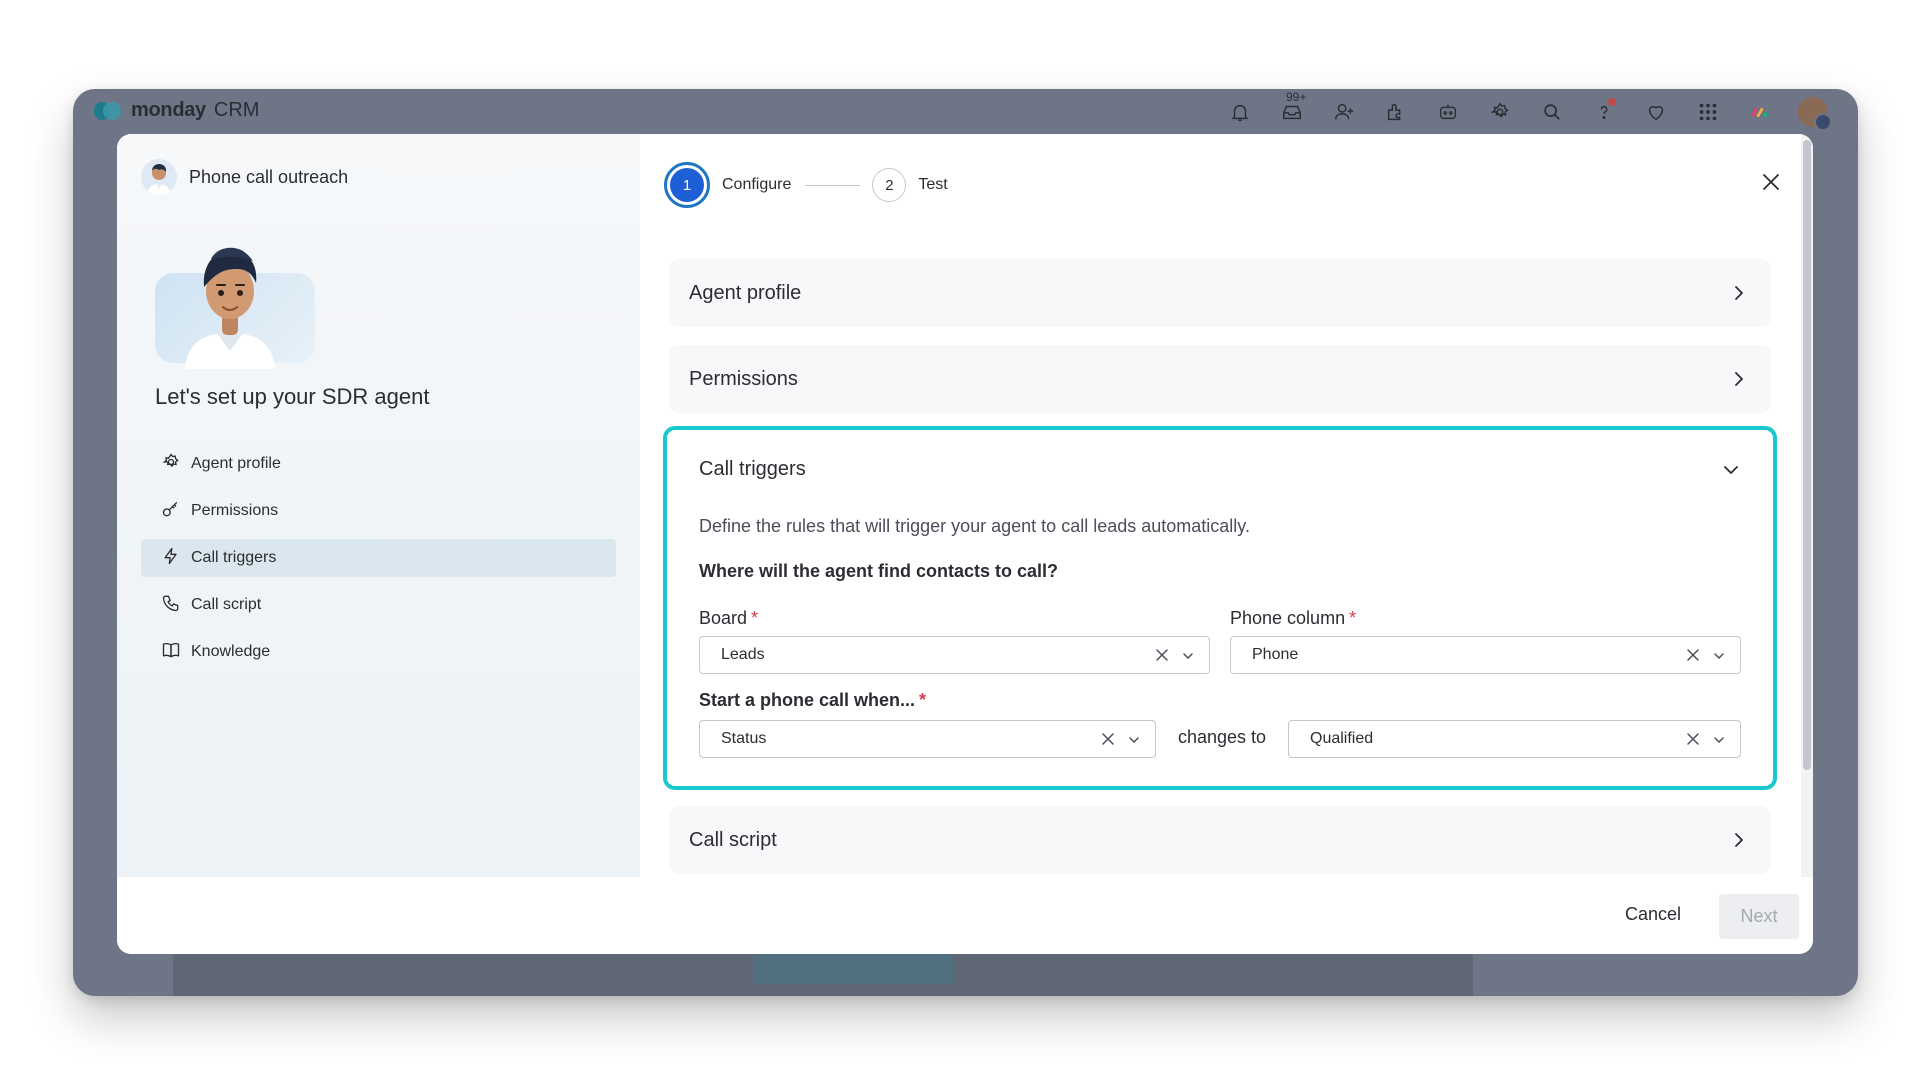 The width and height of the screenshot is (1920, 1080). Describe the element at coordinates (1220, 379) in the screenshot. I see `section-permissions: Permissions` at that location.